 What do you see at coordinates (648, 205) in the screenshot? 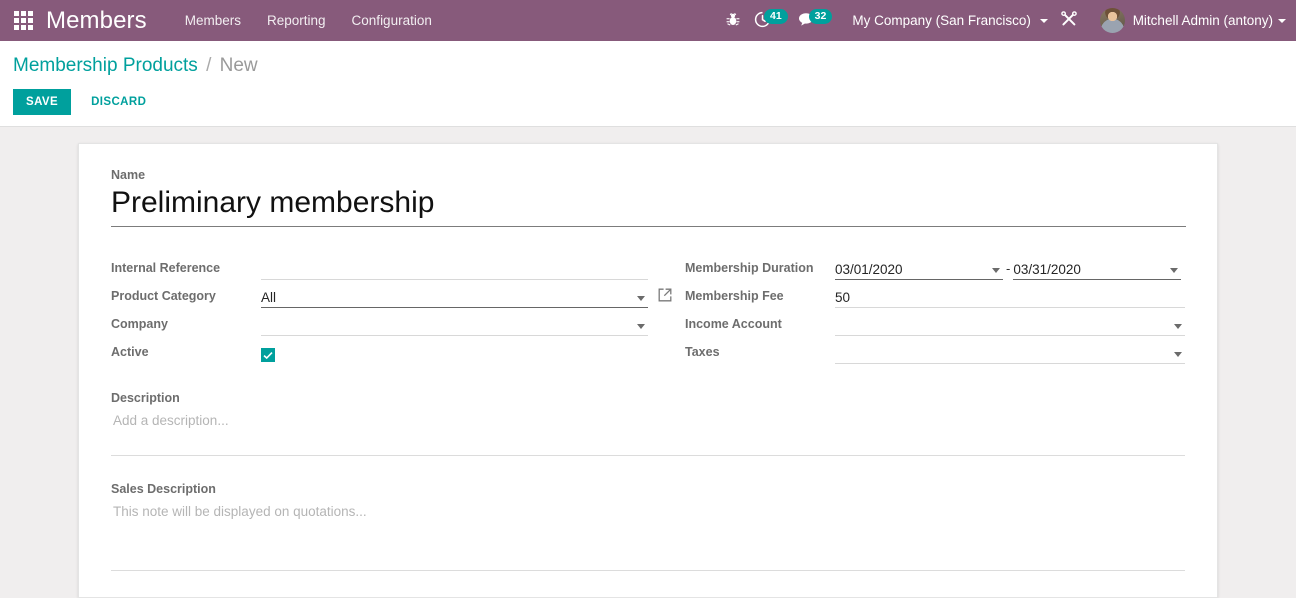
I see `name-input: Preliminary membership` at bounding box center [648, 205].